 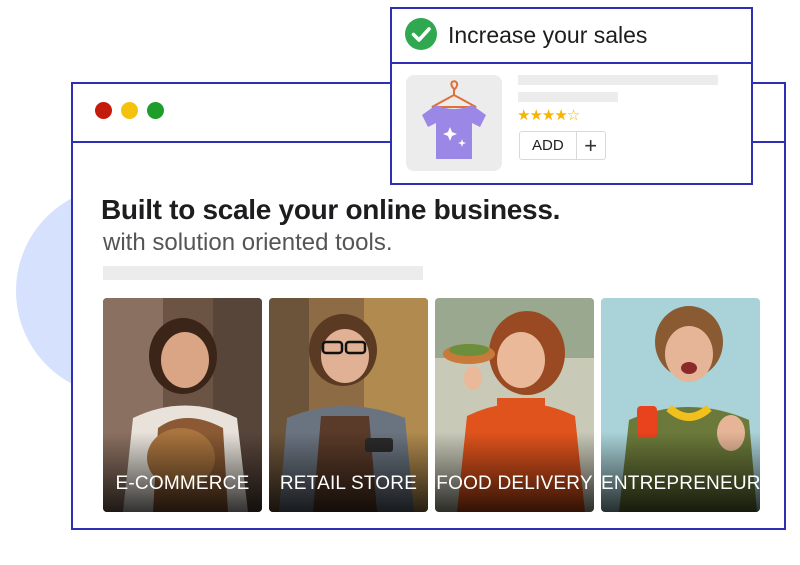 What do you see at coordinates (680, 483) in the screenshot?
I see `card-label: ENTREPRENEUR` at bounding box center [680, 483].